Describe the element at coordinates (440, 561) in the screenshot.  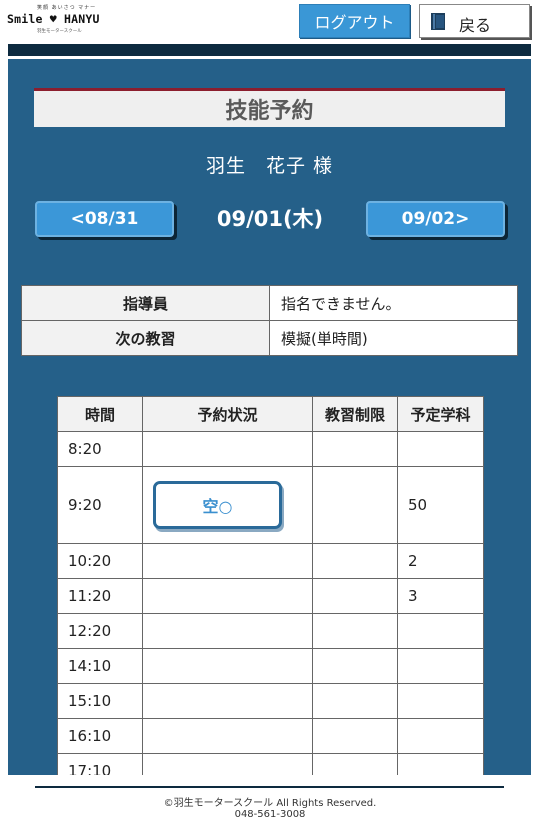
I see `slot-lecture: 2` at that location.